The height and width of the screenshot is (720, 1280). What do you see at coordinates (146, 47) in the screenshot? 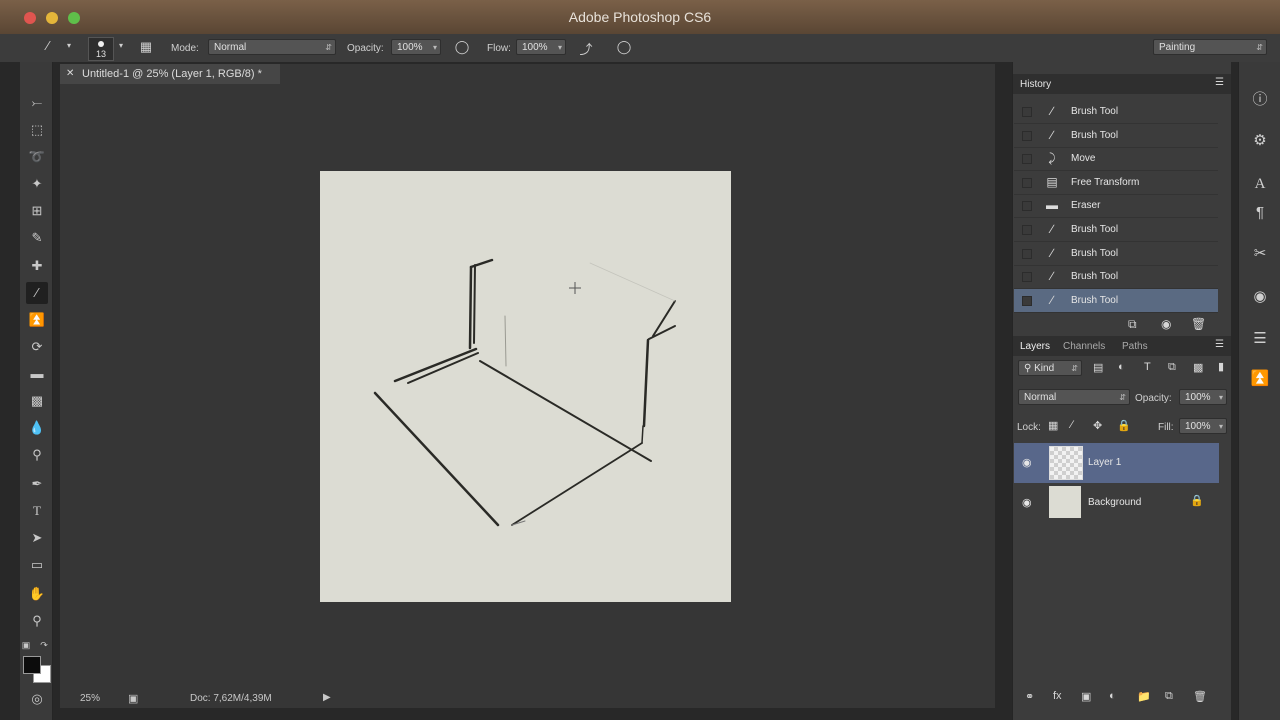
I see `brush-panel-toggle-icon: ▦` at bounding box center [146, 47].